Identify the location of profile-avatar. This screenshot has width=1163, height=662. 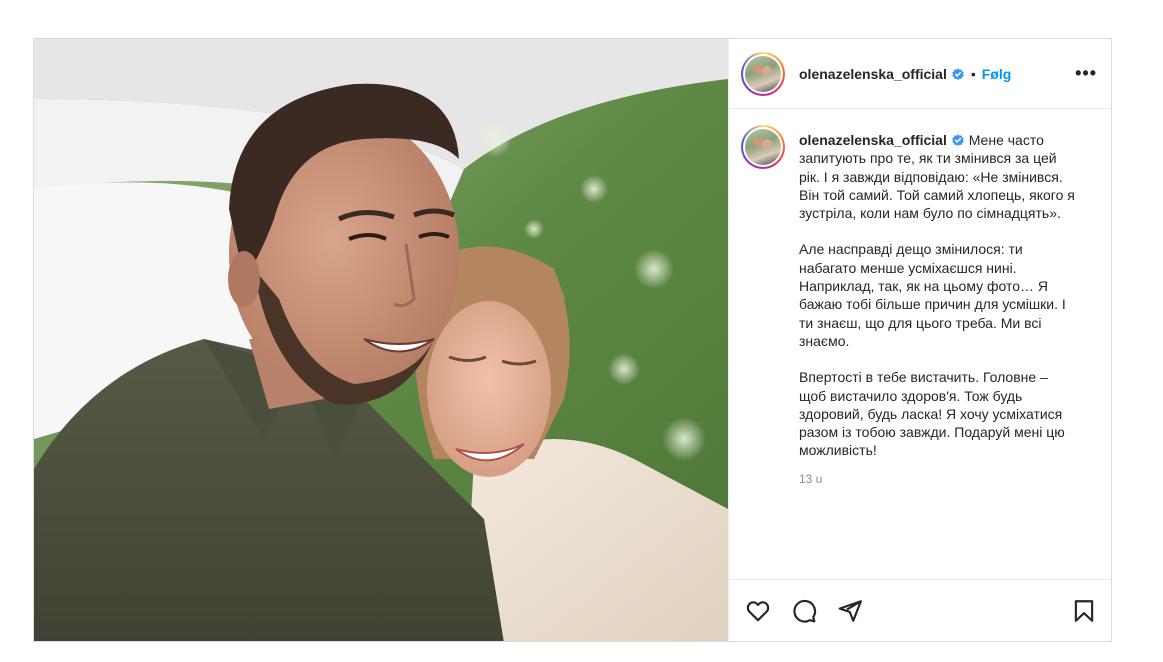
(763, 73).